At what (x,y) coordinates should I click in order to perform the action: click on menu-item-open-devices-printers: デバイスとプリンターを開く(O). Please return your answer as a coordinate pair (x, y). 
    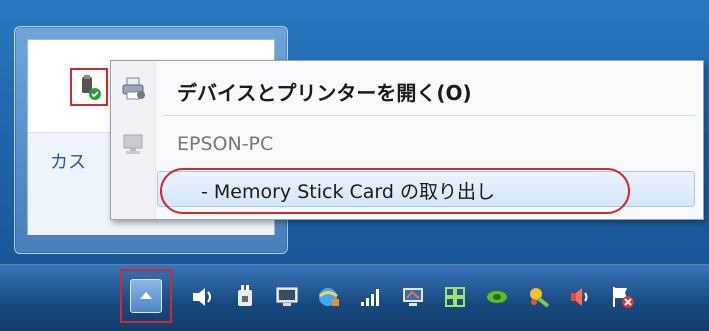
    Looking at the image, I should click on (407, 89).